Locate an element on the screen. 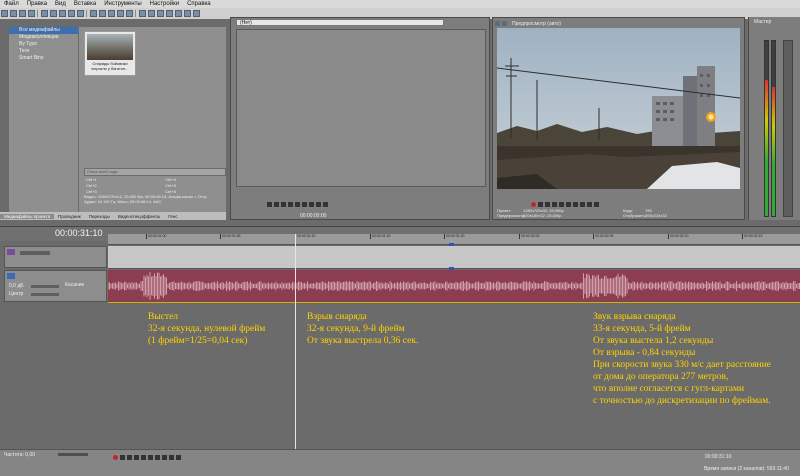  master-fader is located at coordinates (788, 128).